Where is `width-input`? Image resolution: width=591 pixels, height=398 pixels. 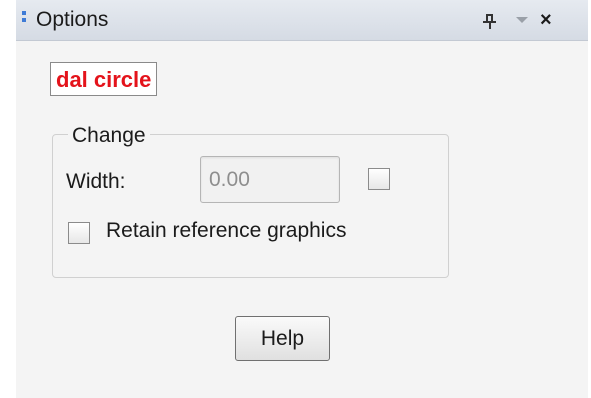 width-input is located at coordinates (270, 179).